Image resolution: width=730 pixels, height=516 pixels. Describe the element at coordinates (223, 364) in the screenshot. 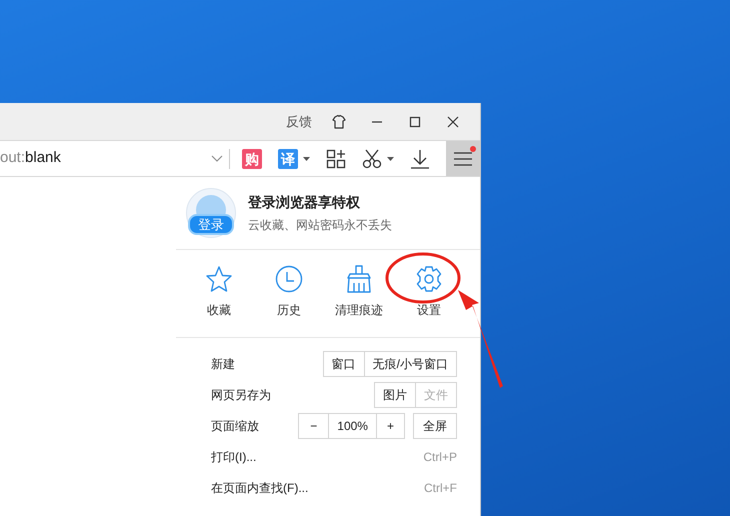

I see `menu-item-label: 新建` at that location.